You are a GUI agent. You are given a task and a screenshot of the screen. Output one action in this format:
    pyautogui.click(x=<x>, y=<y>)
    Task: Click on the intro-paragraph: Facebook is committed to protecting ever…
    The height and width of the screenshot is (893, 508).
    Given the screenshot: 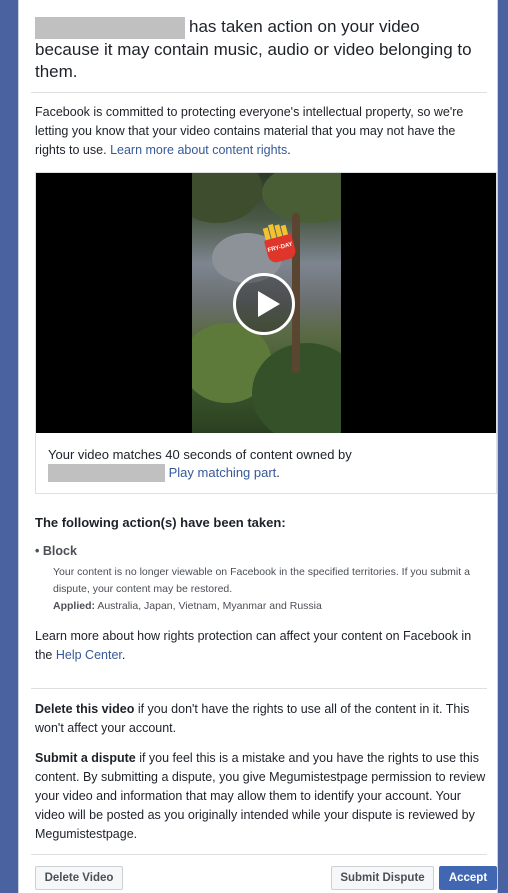 What is the action you would take?
    pyautogui.click(x=249, y=131)
    